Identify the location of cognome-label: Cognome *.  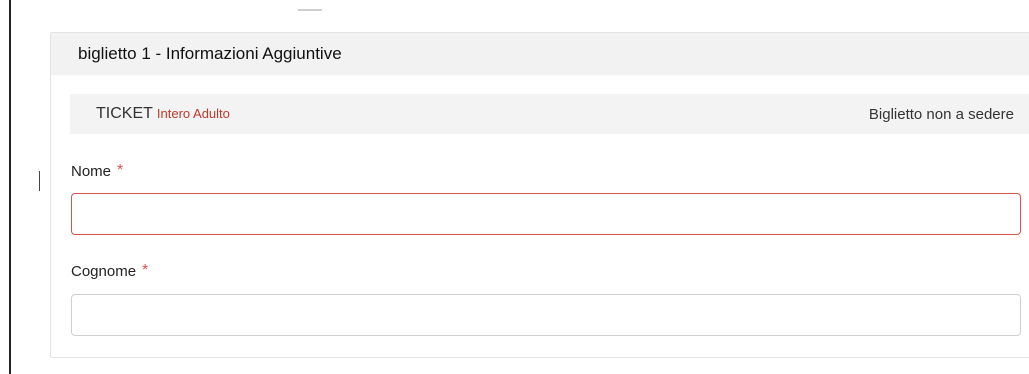
(109, 271).